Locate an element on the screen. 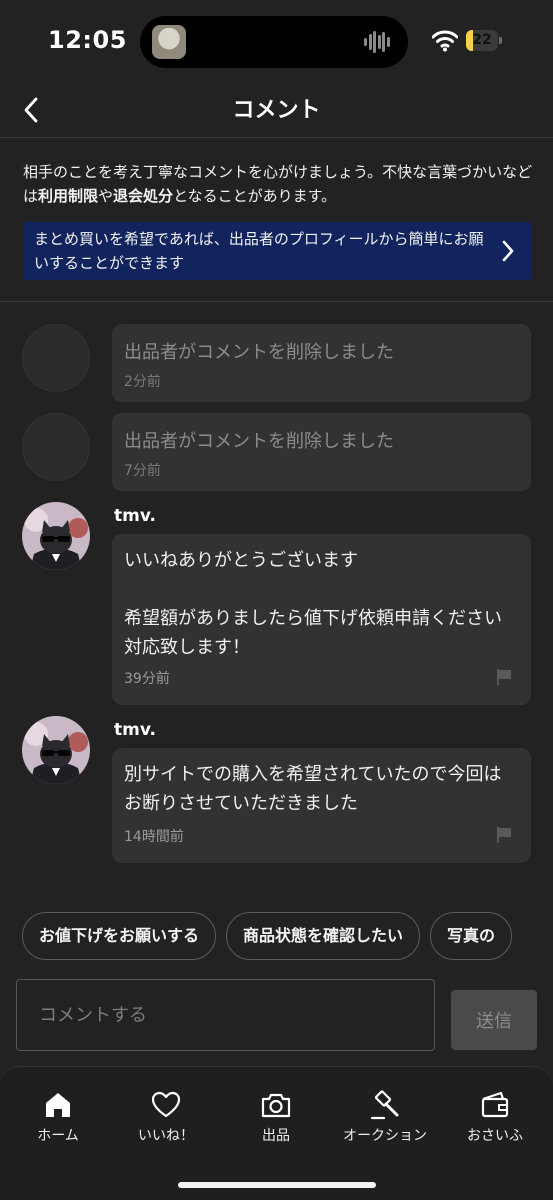 The height and width of the screenshot is (1200, 553). dynamic-island is located at coordinates (274, 42).